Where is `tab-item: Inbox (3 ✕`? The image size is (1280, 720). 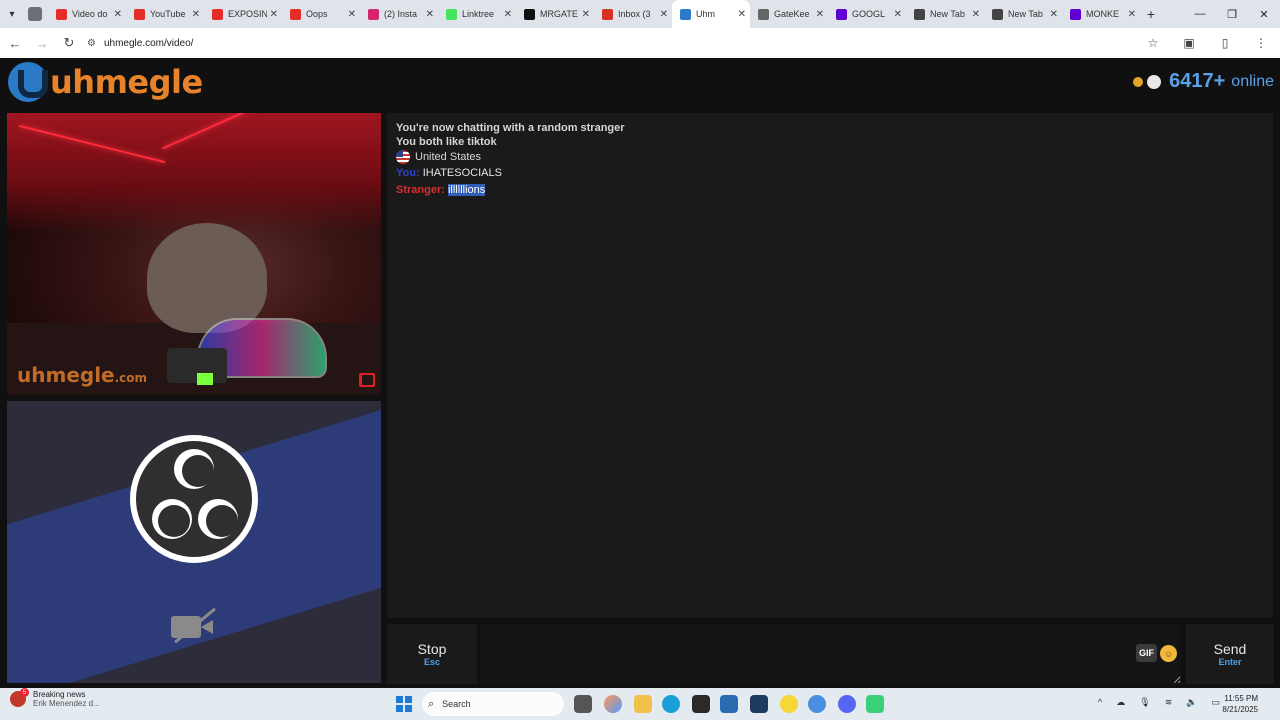 tab-item: Inbox (3 ✕ is located at coordinates (633, 14).